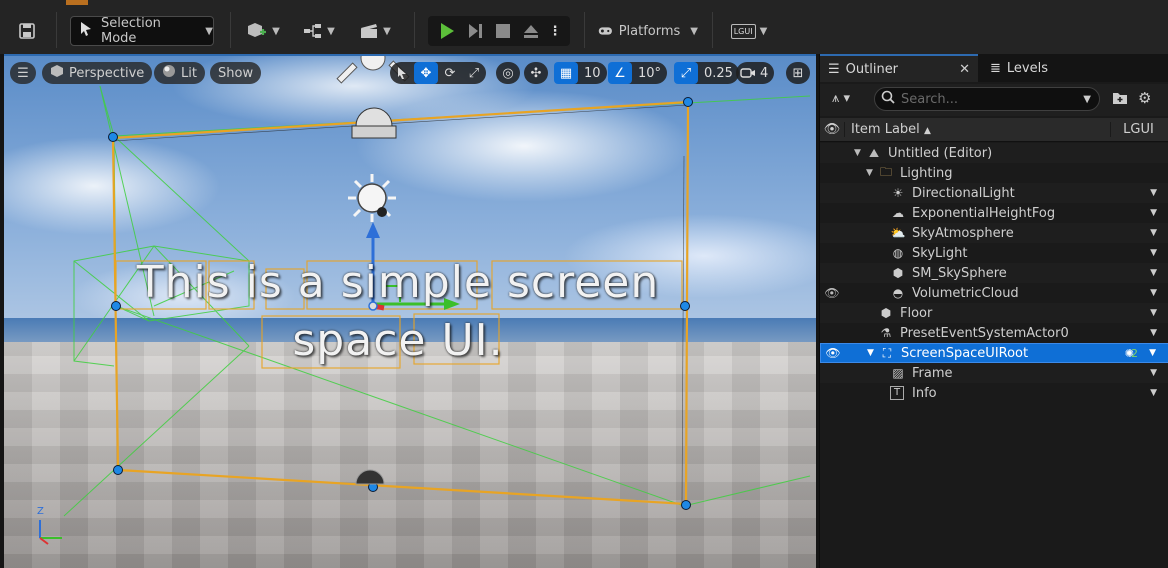 The image size is (1168, 568). I want to click on add-folder-icon, so click(1120, 100).